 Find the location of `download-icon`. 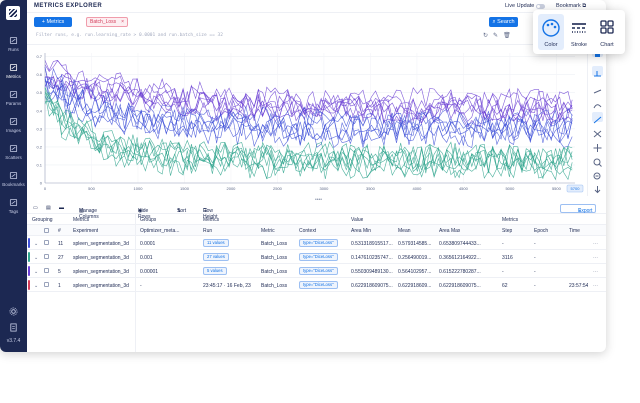

download-icon is located at coordinates (597, 188).